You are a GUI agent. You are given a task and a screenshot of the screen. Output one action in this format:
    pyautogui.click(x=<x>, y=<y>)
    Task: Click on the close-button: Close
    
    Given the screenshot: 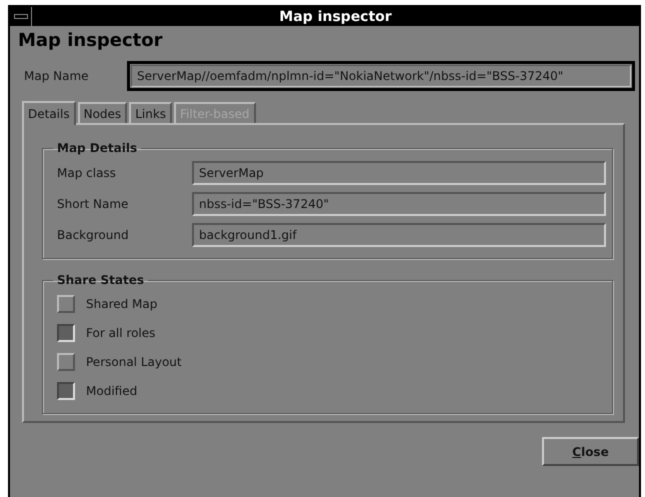 What is the action you would take?
    pyautogui.click(x=590, y=451)
    